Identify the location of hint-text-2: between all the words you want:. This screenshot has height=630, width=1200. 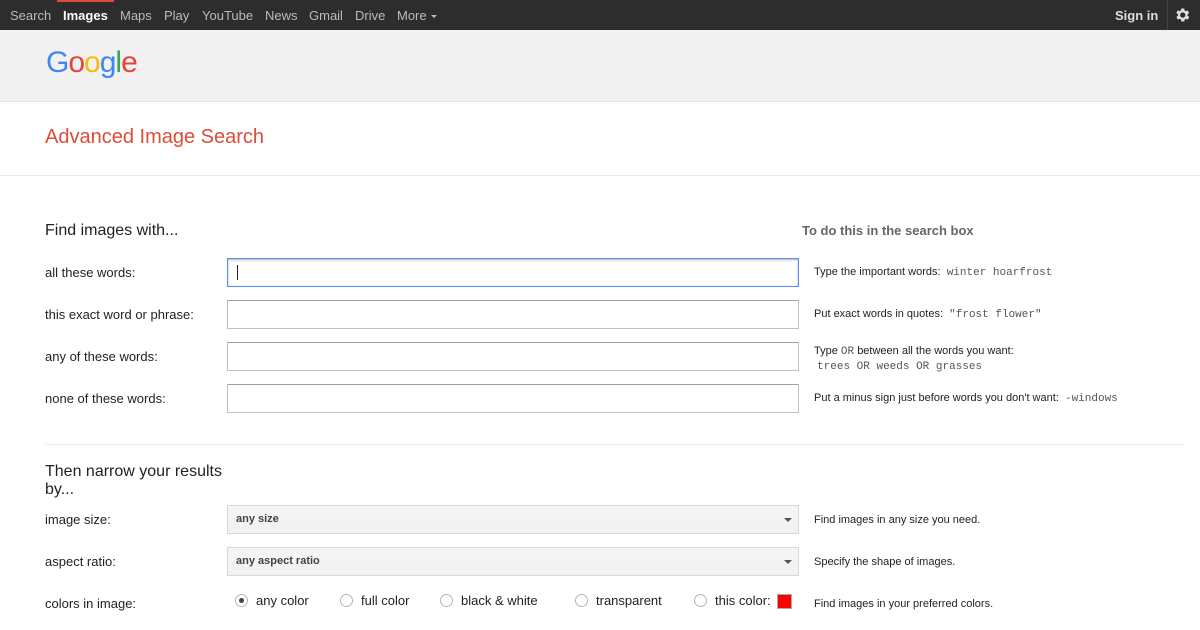
(935, 351).